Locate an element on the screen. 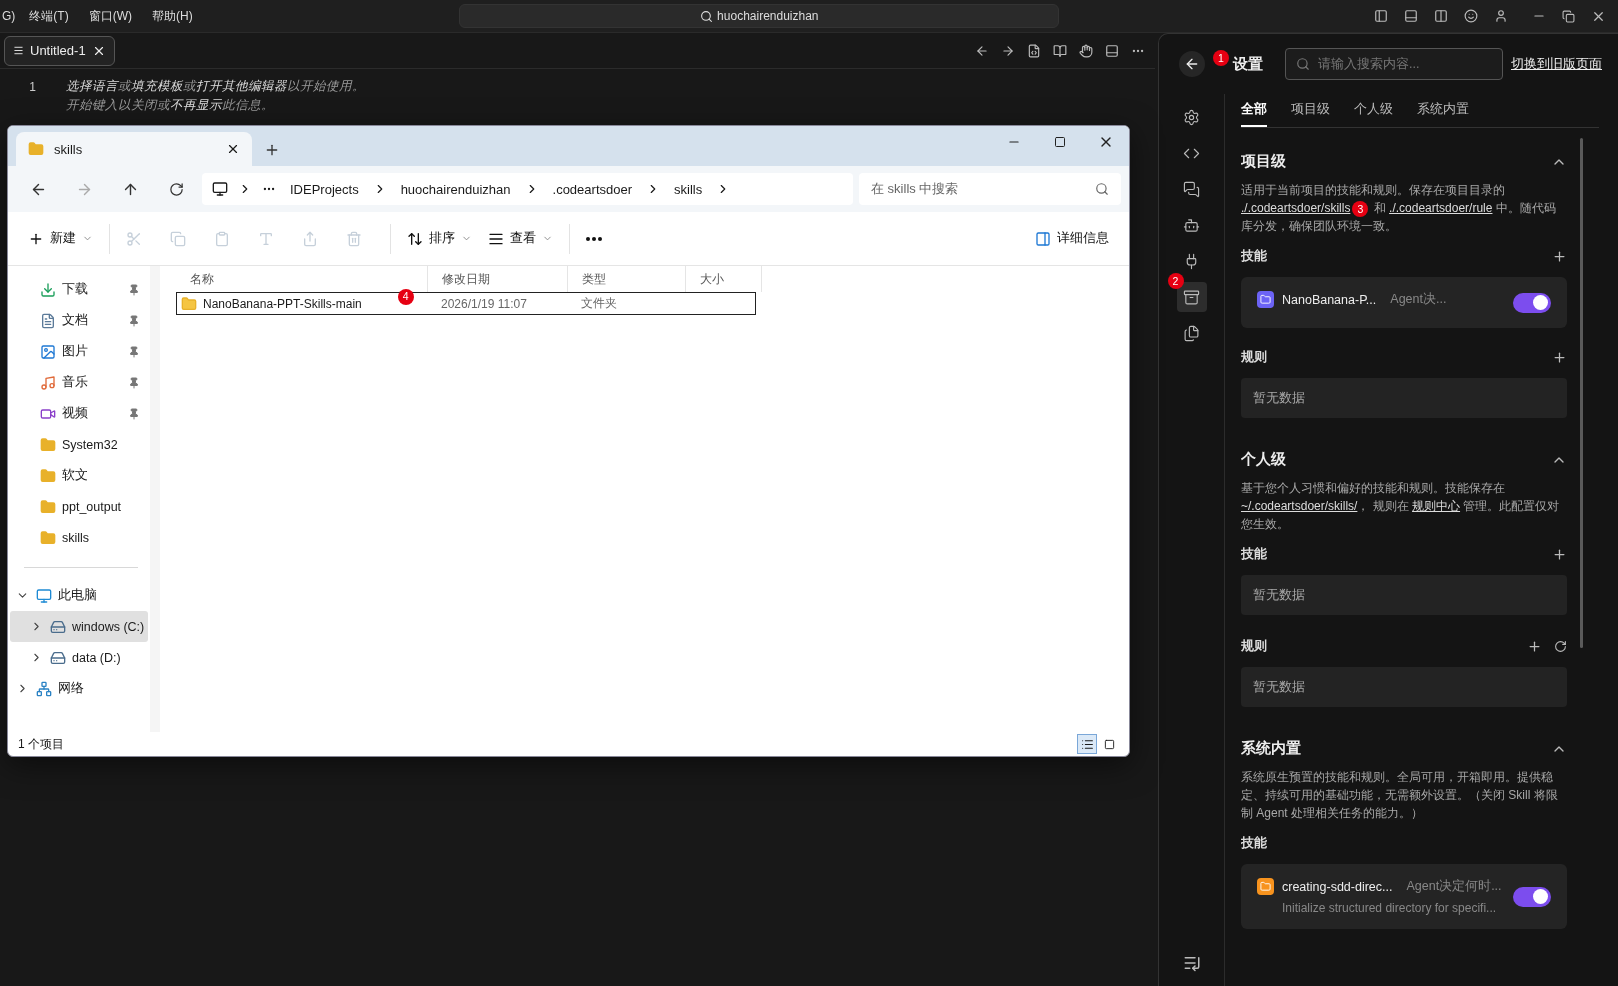 The image size is (1618, 986). sort-button: 排序 is located at coordinates (439, 238).